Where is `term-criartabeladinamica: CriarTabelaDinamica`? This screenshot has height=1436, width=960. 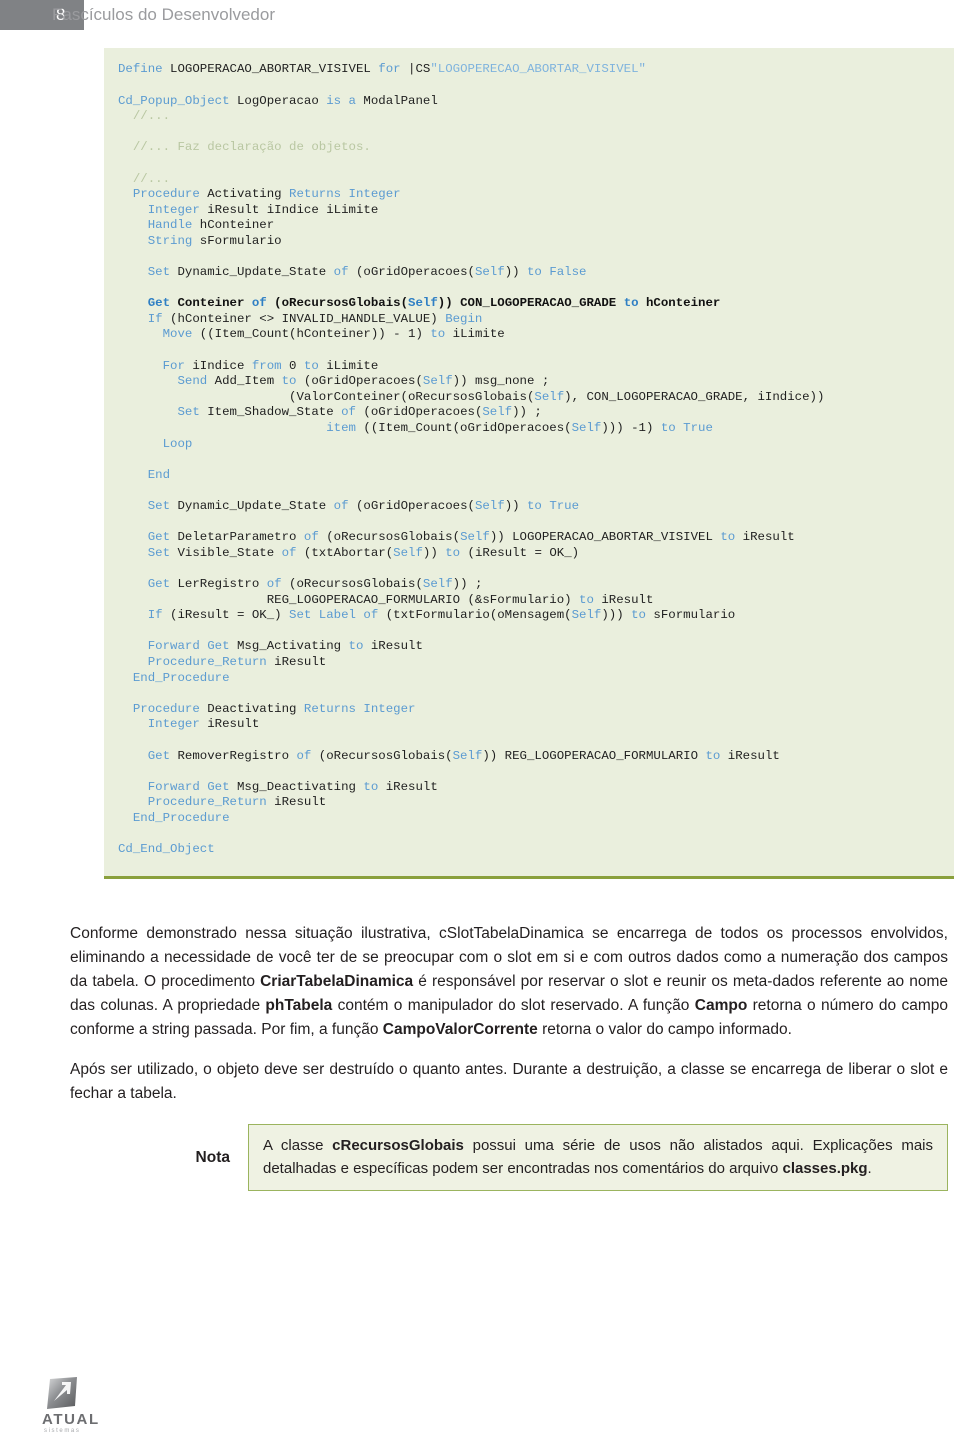 term-criartabeladinamica: CriarTabelaDinamica is located at coordinates (337, 981).